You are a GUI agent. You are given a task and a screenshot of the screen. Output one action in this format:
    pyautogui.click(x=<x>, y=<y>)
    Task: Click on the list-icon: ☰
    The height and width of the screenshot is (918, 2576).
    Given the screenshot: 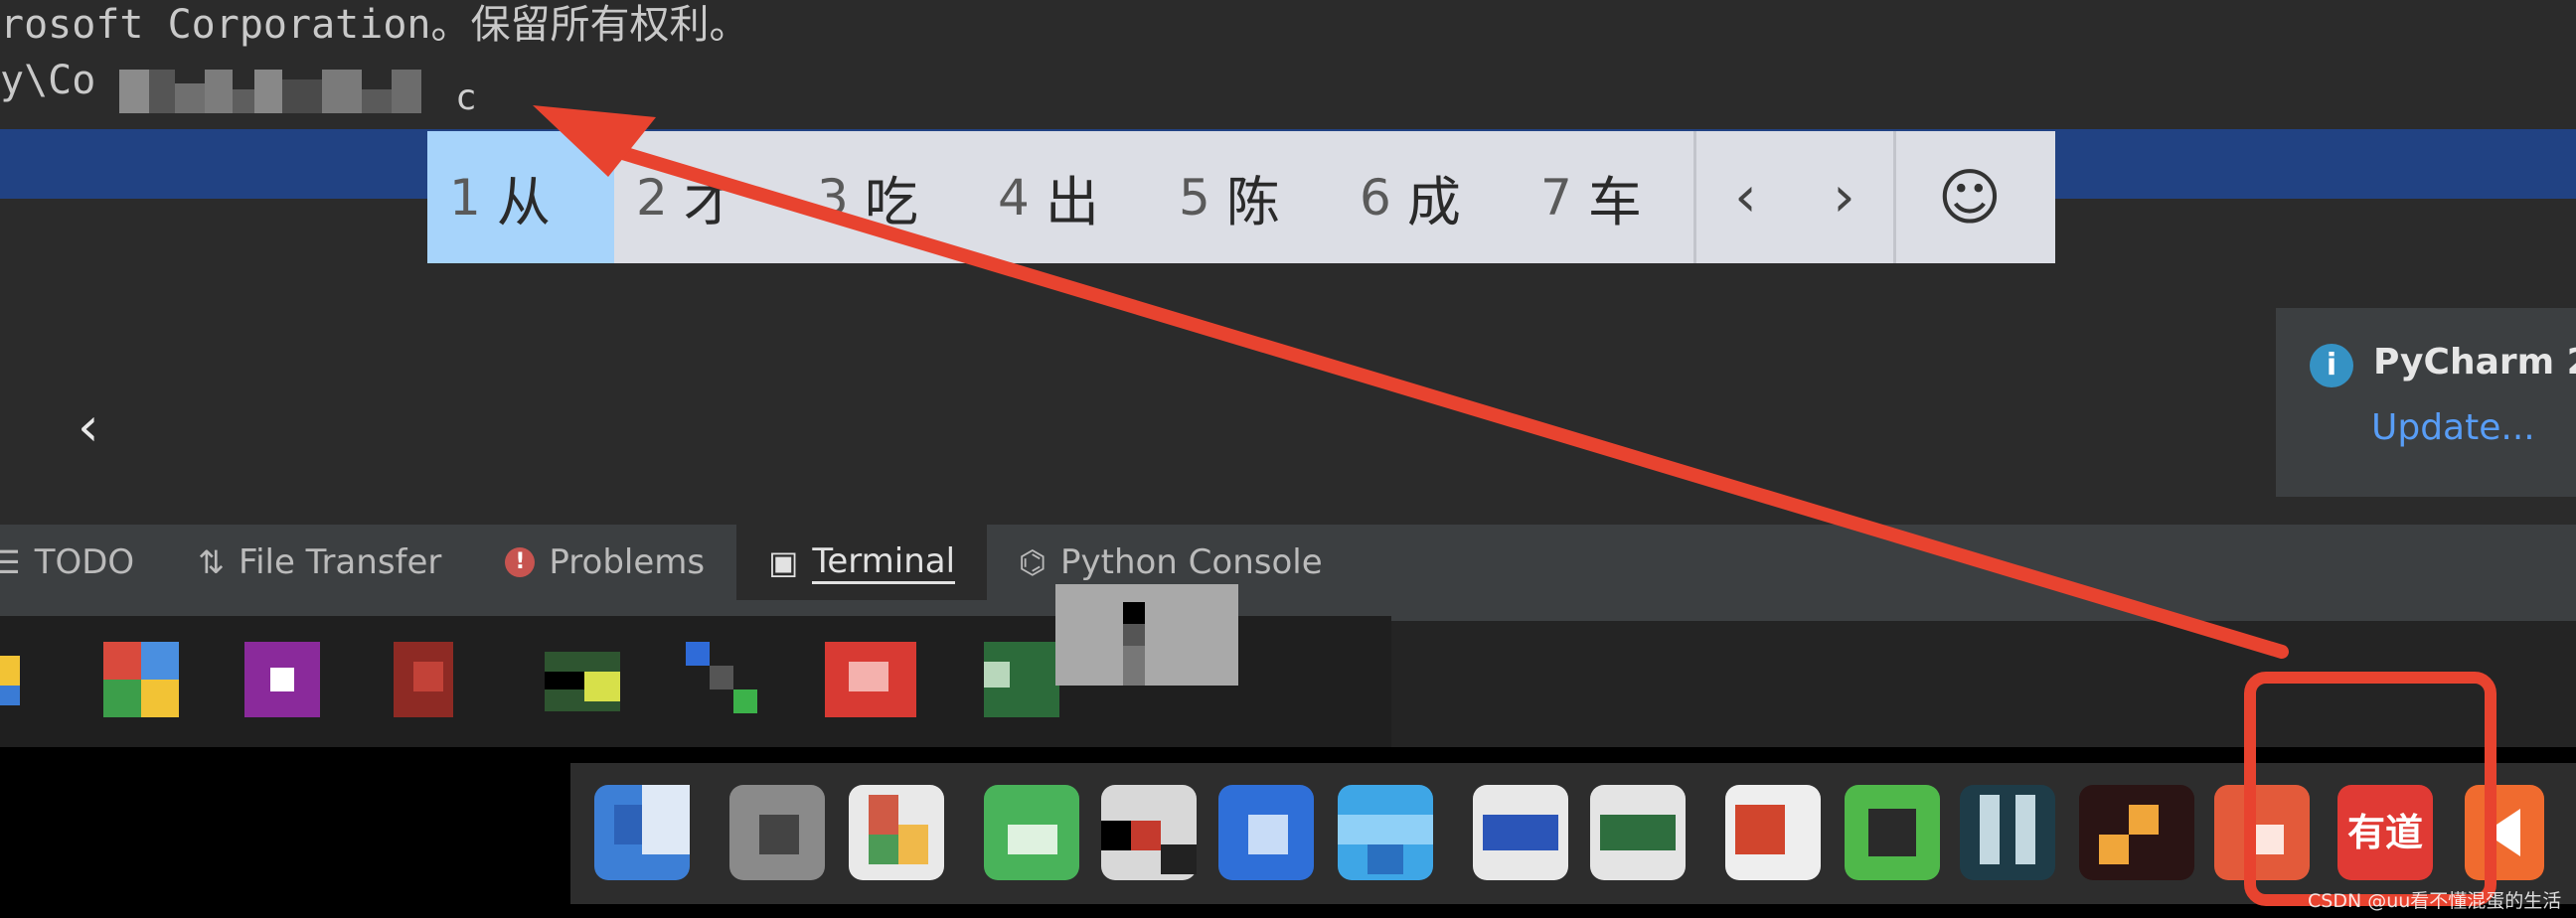 What is the action you would take?
    pyautogui.click(x=10, y=562)
    